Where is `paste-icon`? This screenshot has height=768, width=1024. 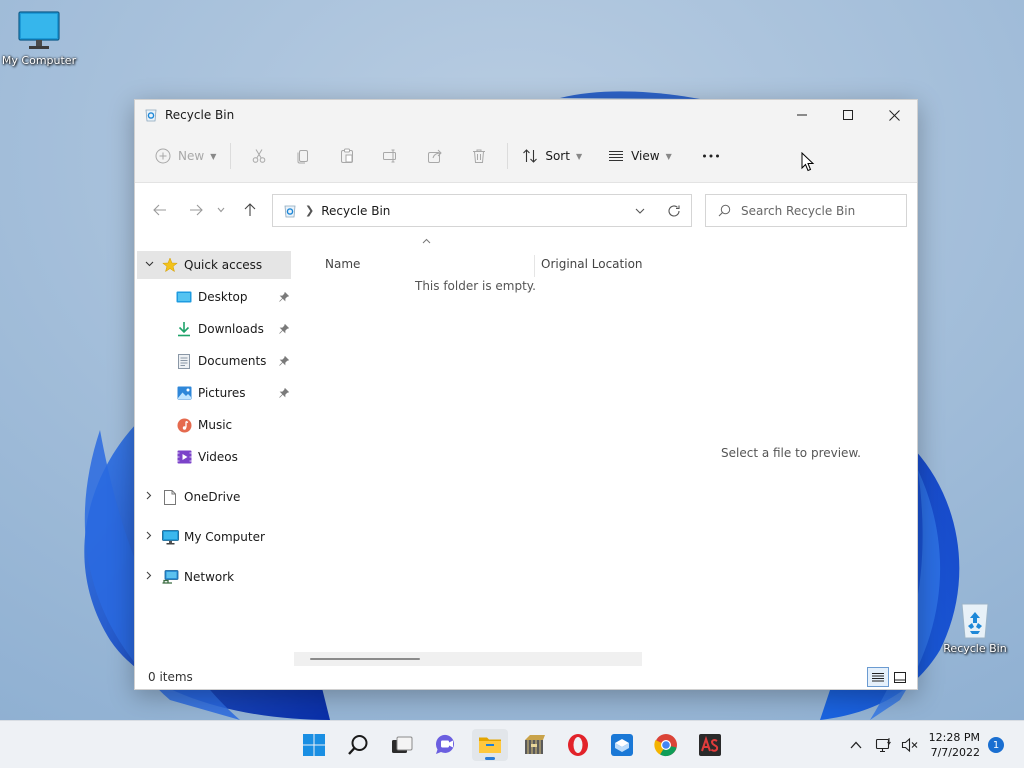 paste-icon is located at coordinates (347, 155).